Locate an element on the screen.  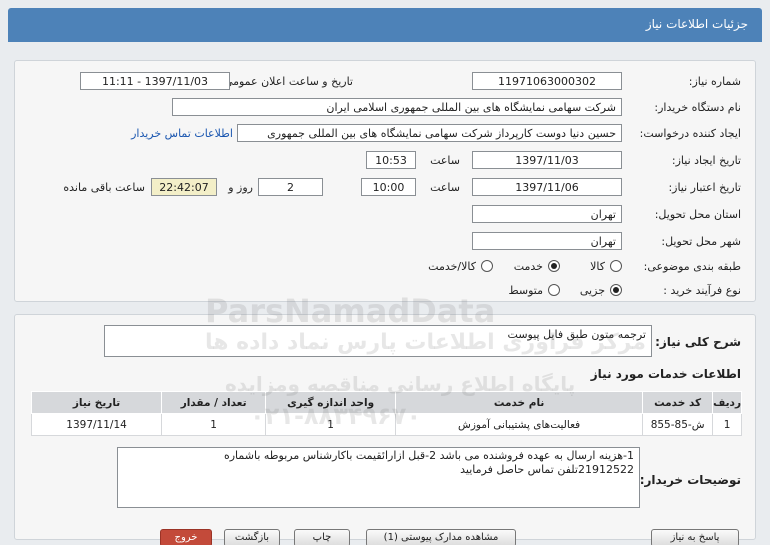
need-number-label: شماره نیاز: is located at coordinates (714, 81).